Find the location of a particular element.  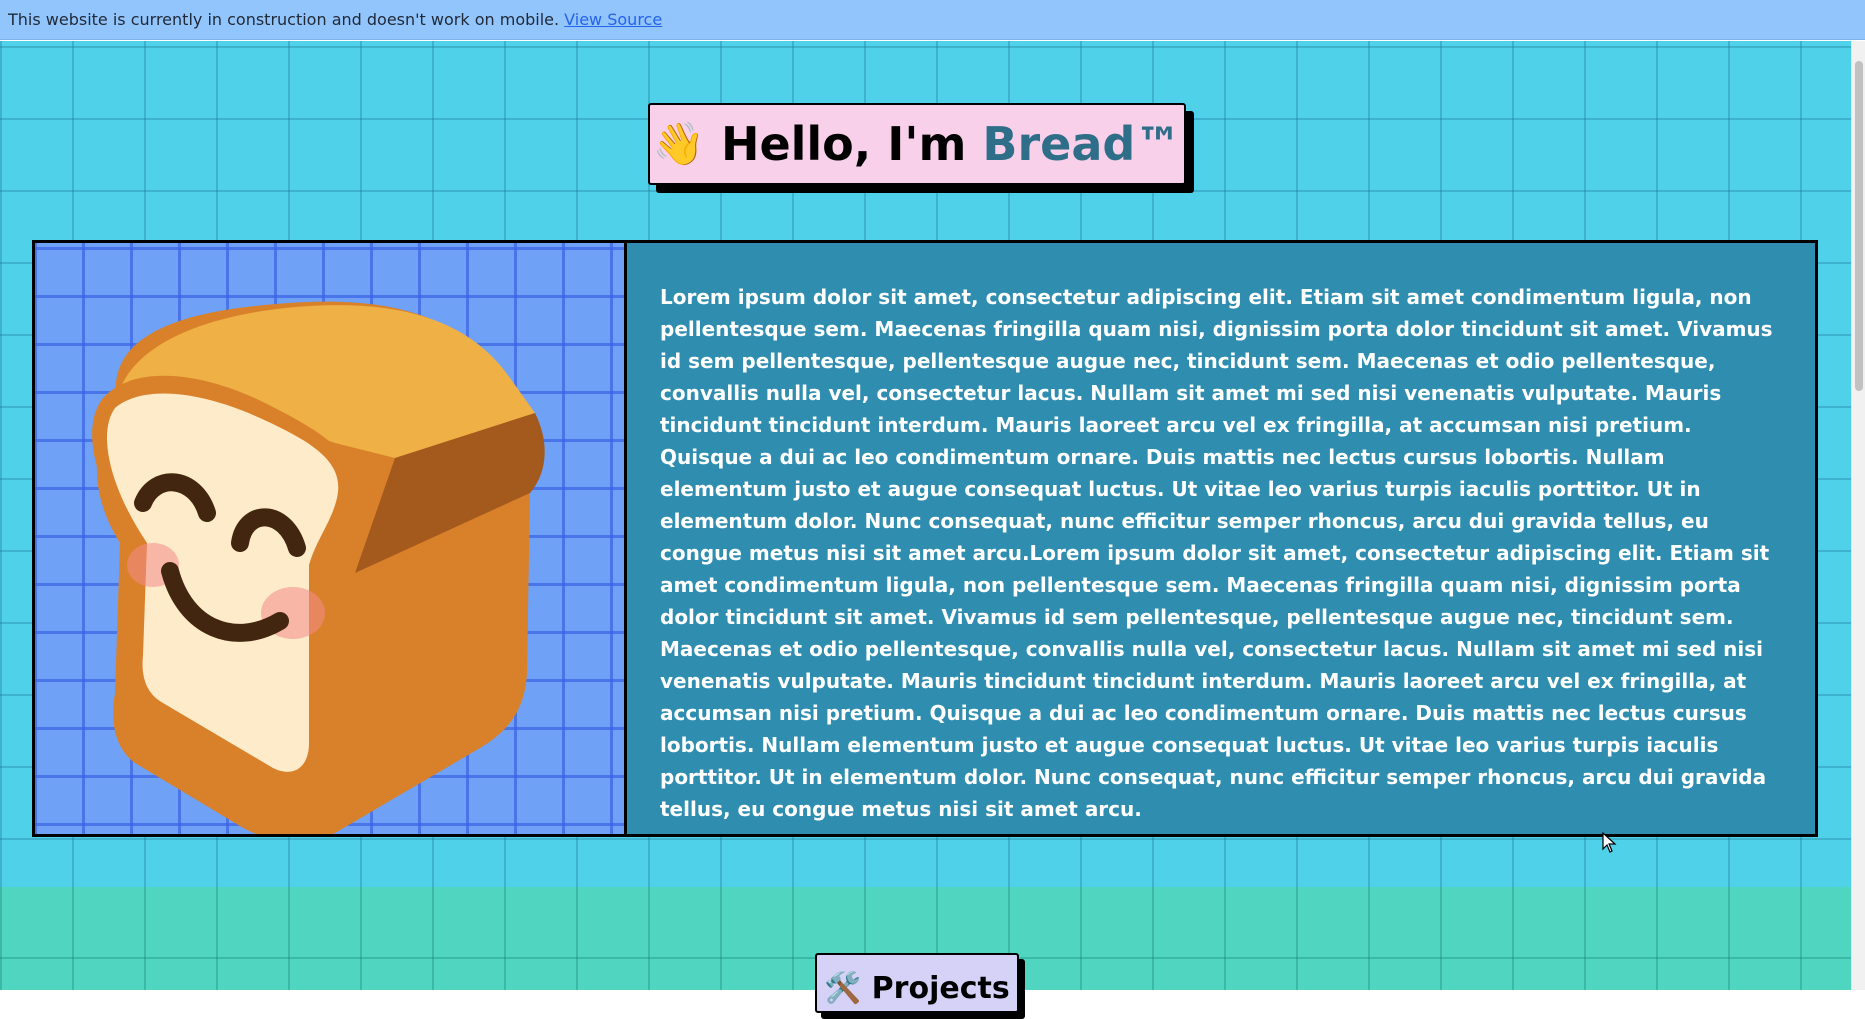

hero-title-card: 👋 Hello, I'm Bread™ is located at coordinates (921, 148).